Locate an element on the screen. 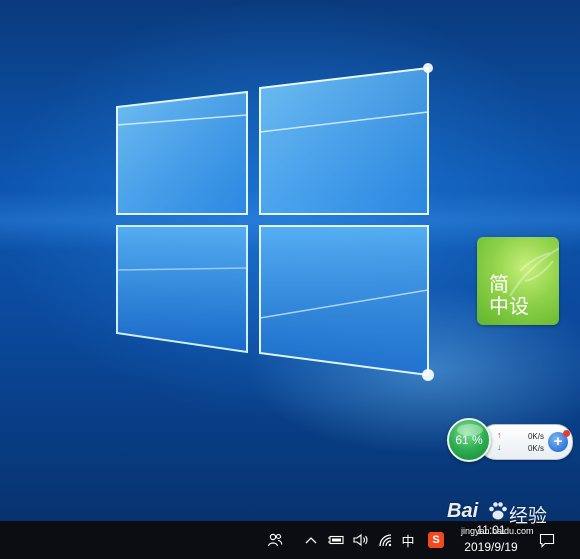  taskbar-clock: 11:01 2019/9/19 is located at coordinates (491, 540).